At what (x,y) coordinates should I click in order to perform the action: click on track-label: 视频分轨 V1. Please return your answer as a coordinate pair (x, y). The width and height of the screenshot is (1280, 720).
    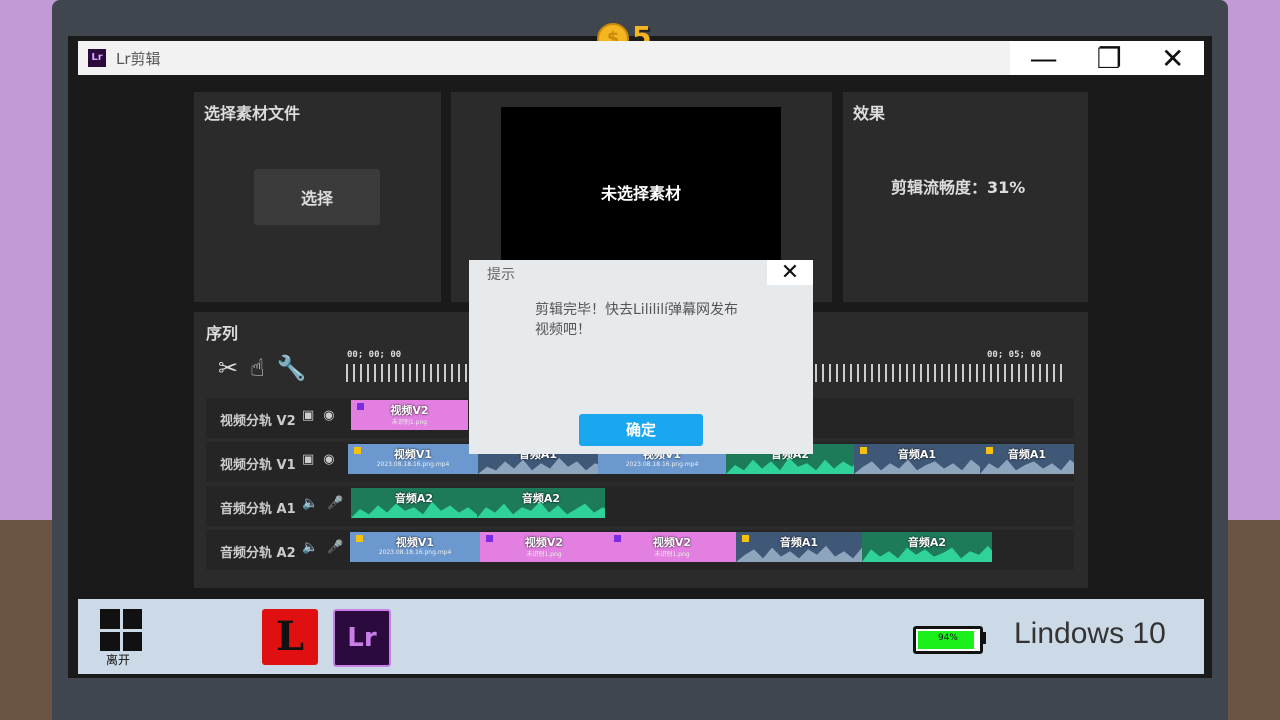
    Looking at the image, I should click on (258, 465).